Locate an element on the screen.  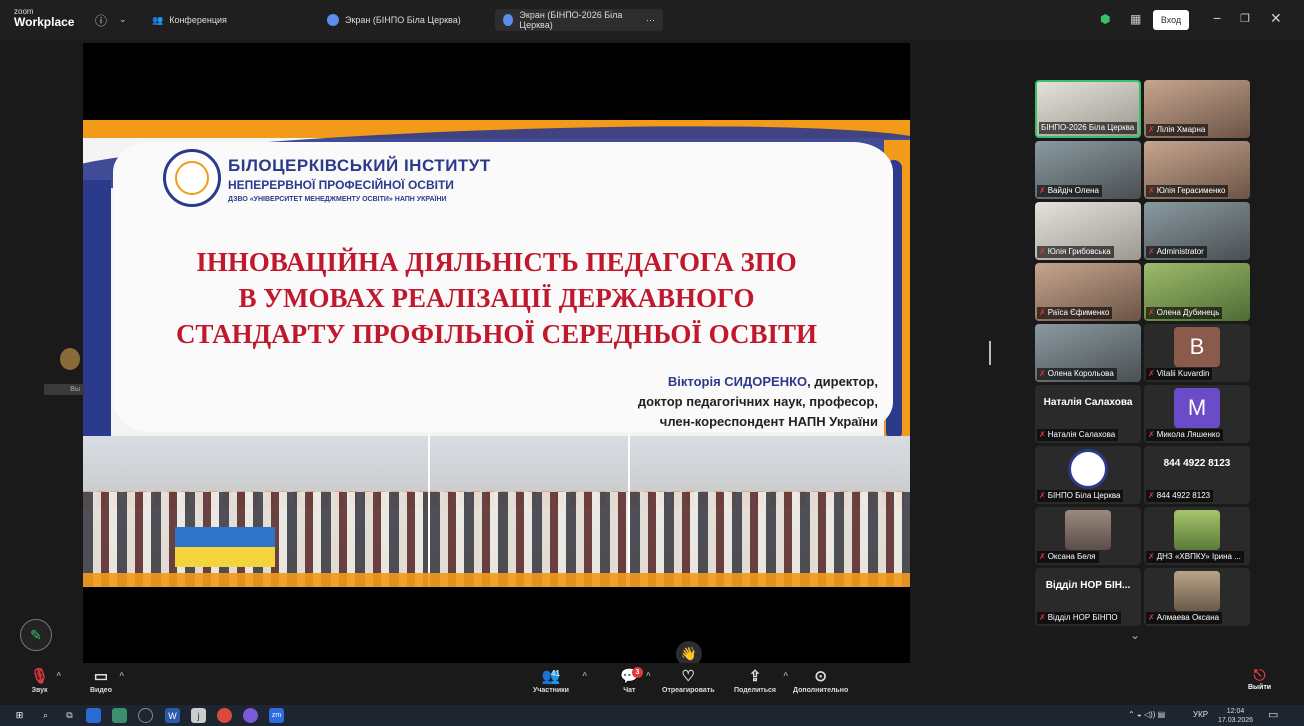
task-view-icon: ⧉ is located at coordinates (69, 715).